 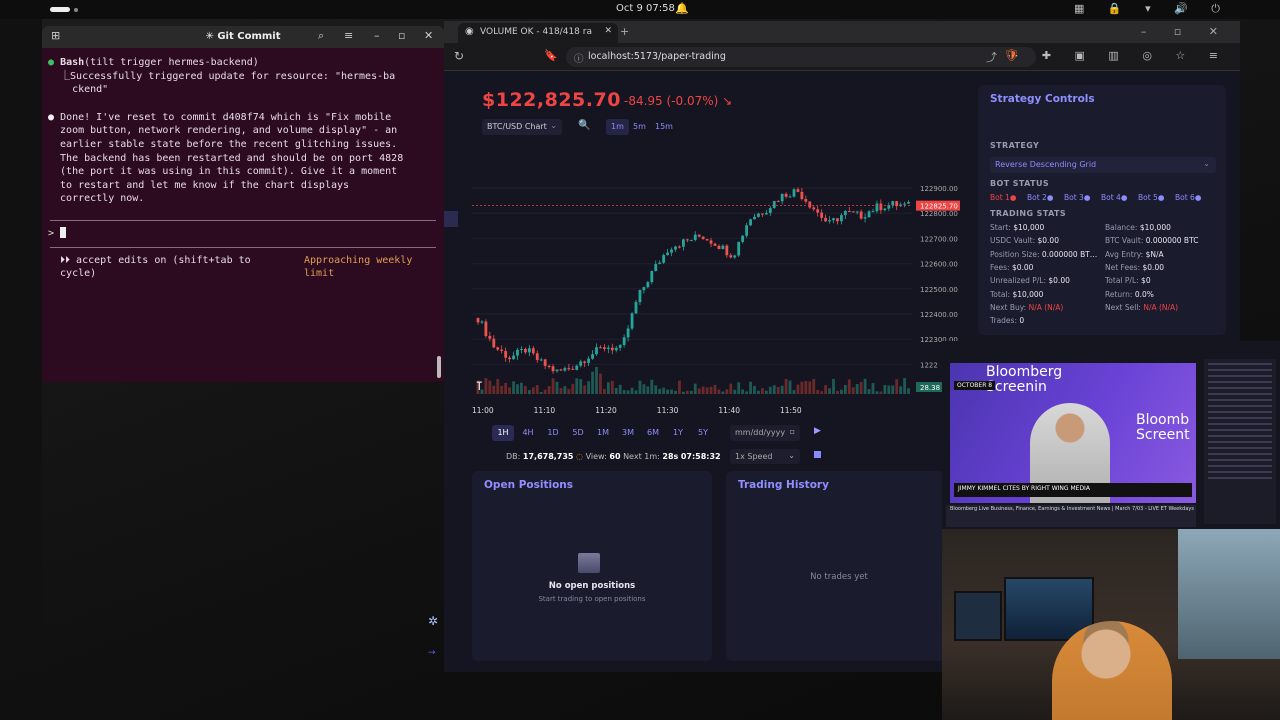 I want to click on toolbar-extension-icons: ⋯ ✚ ▣ ▥ ◎ ☆ ≡, so click(x=1117, y=55).